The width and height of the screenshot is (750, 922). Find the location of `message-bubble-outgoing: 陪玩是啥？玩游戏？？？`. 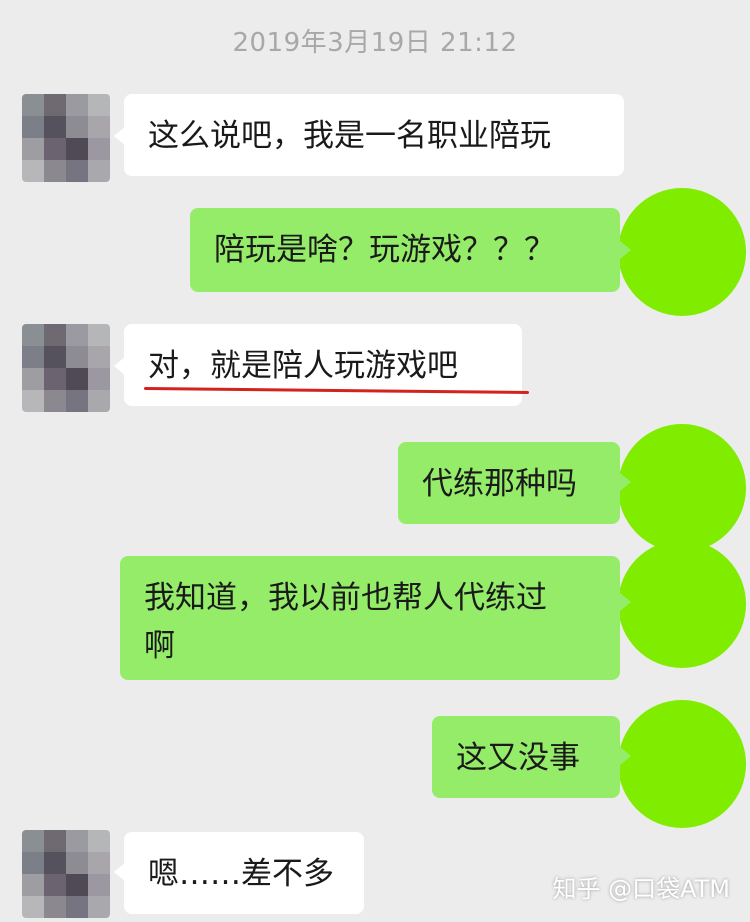

message-bubble-outgoing: 陪玩是啥？玩游戏？？？ is located at coordinates (405, 250).